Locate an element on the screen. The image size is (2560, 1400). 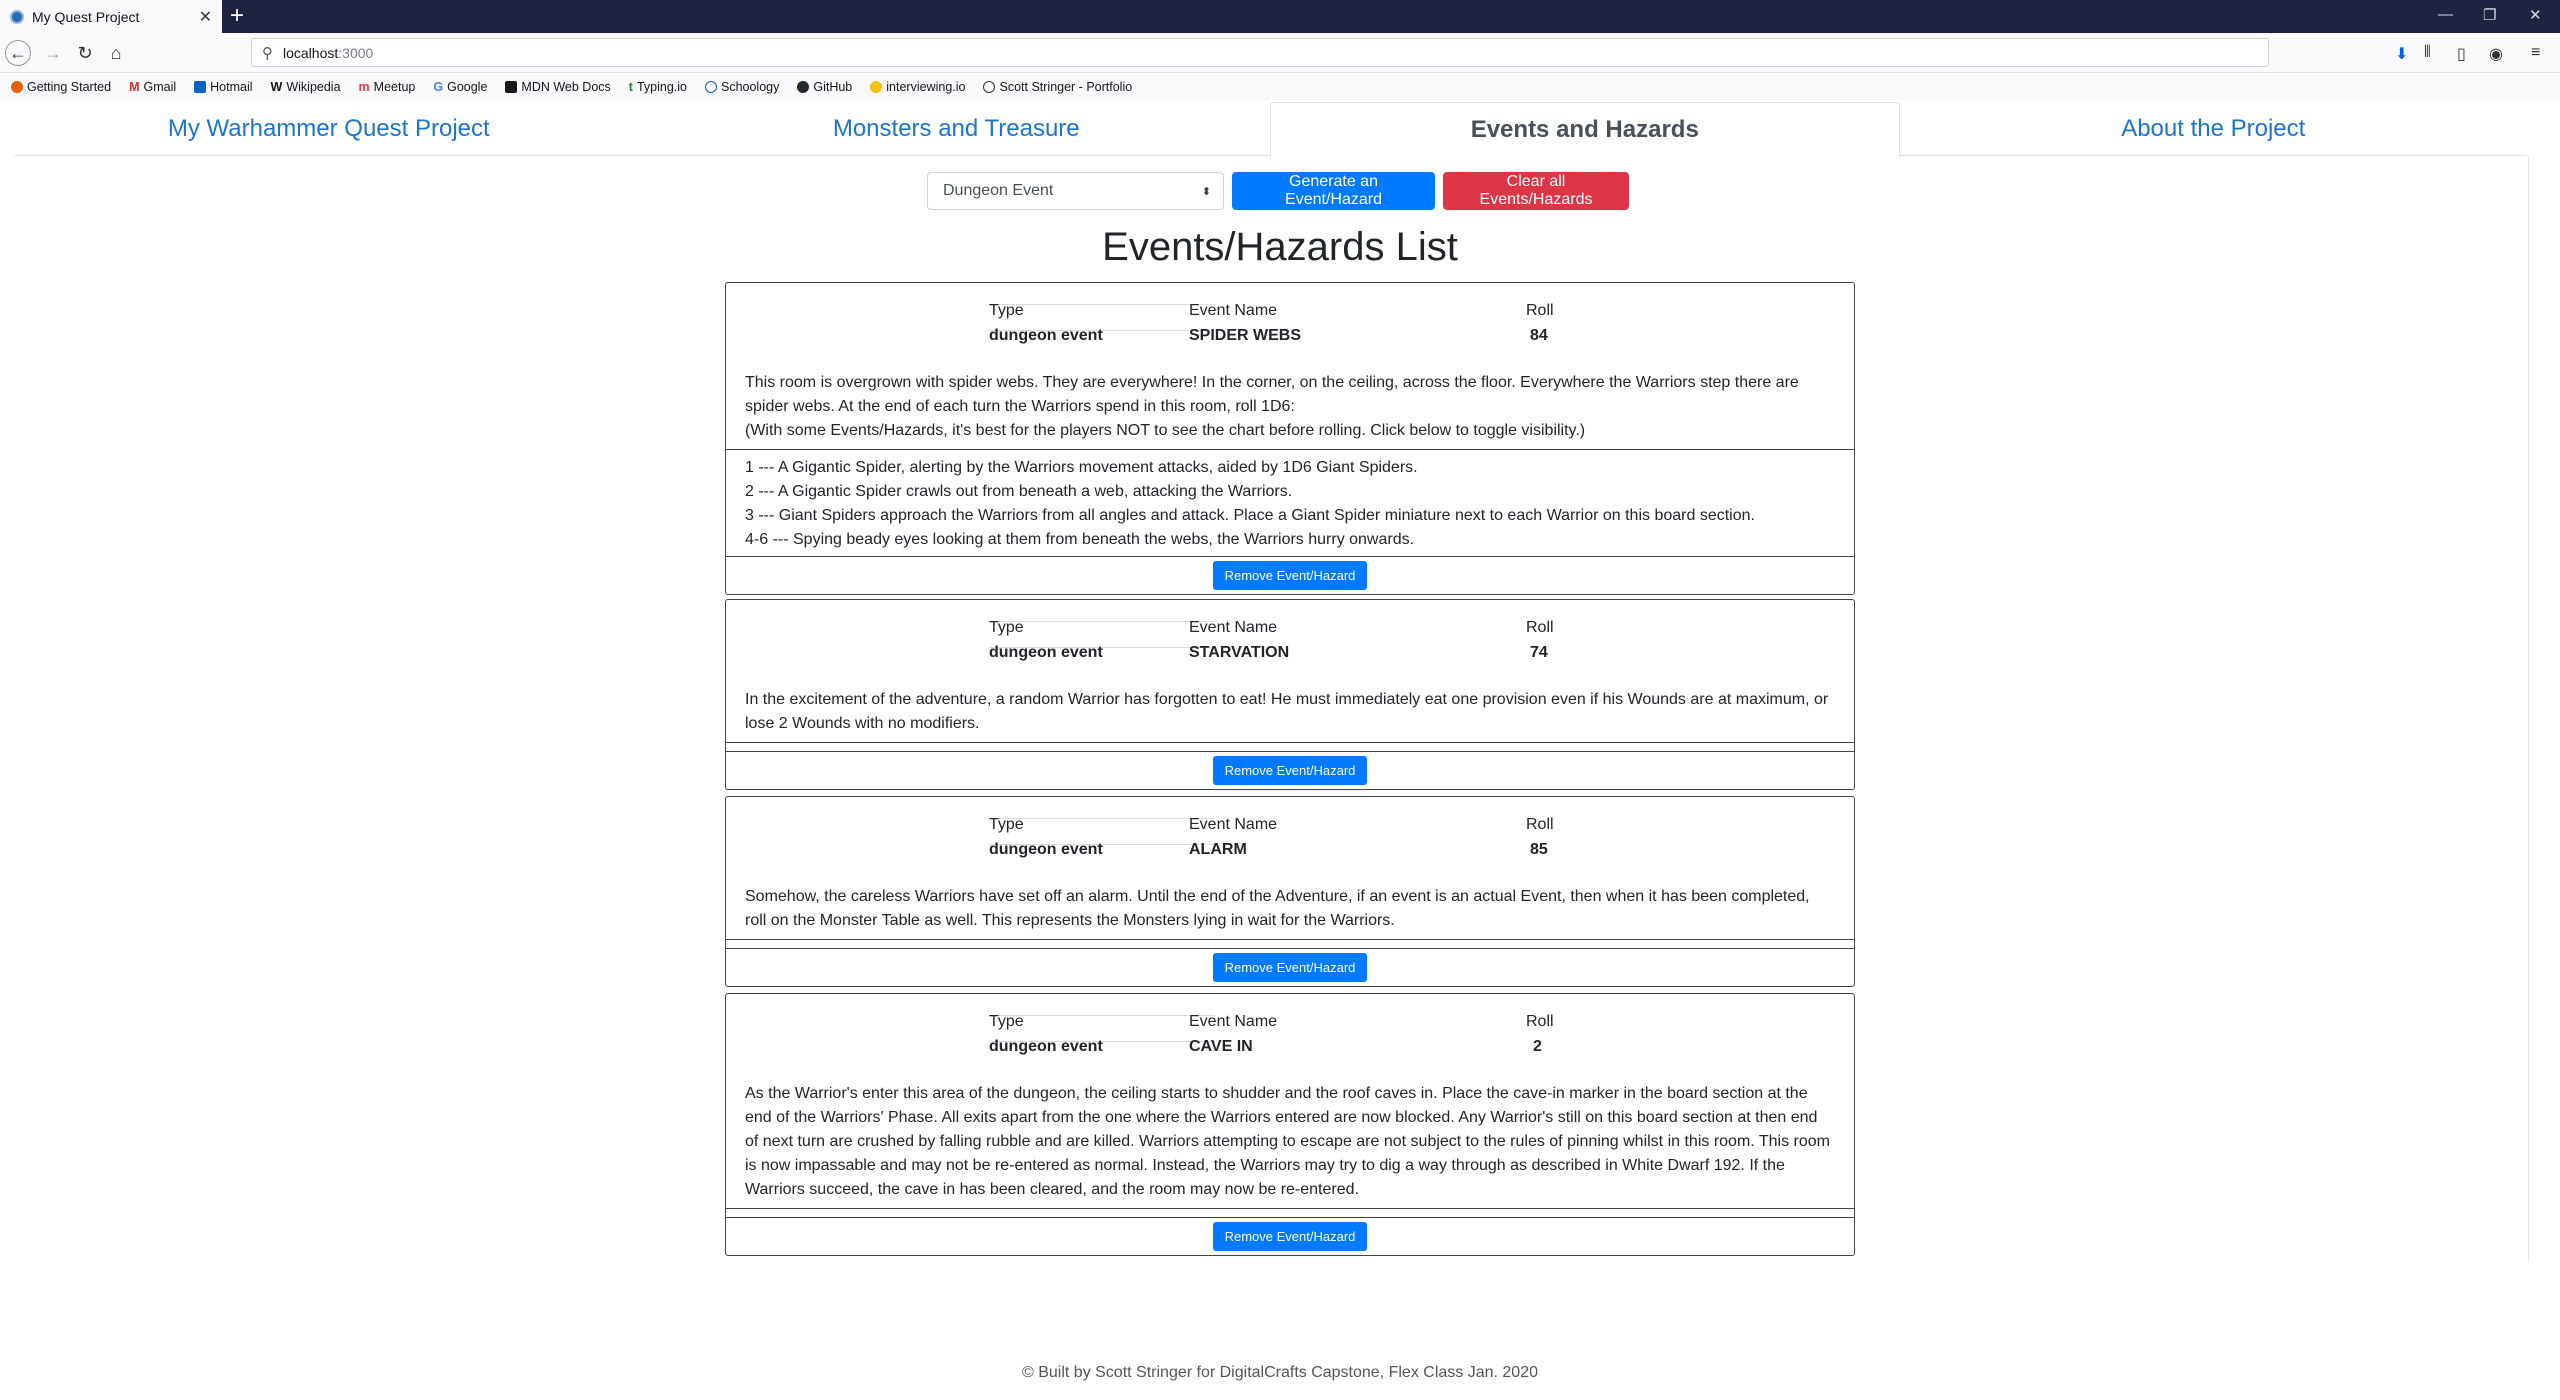
account-icon: ◉ is located at coordinates (2496, 54).